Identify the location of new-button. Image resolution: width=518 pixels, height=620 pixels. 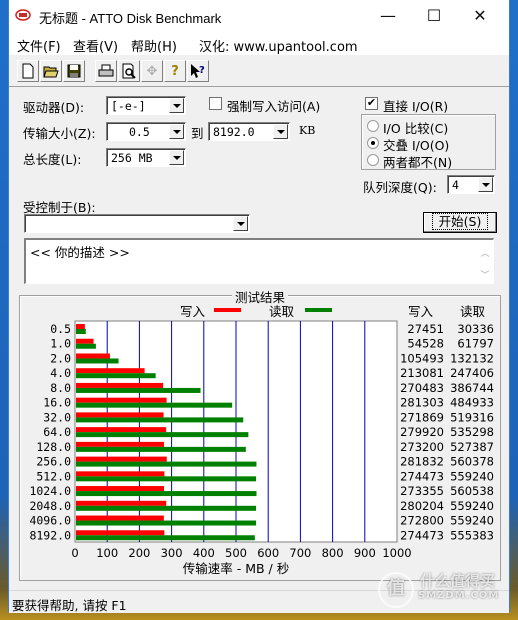
(28, 71).